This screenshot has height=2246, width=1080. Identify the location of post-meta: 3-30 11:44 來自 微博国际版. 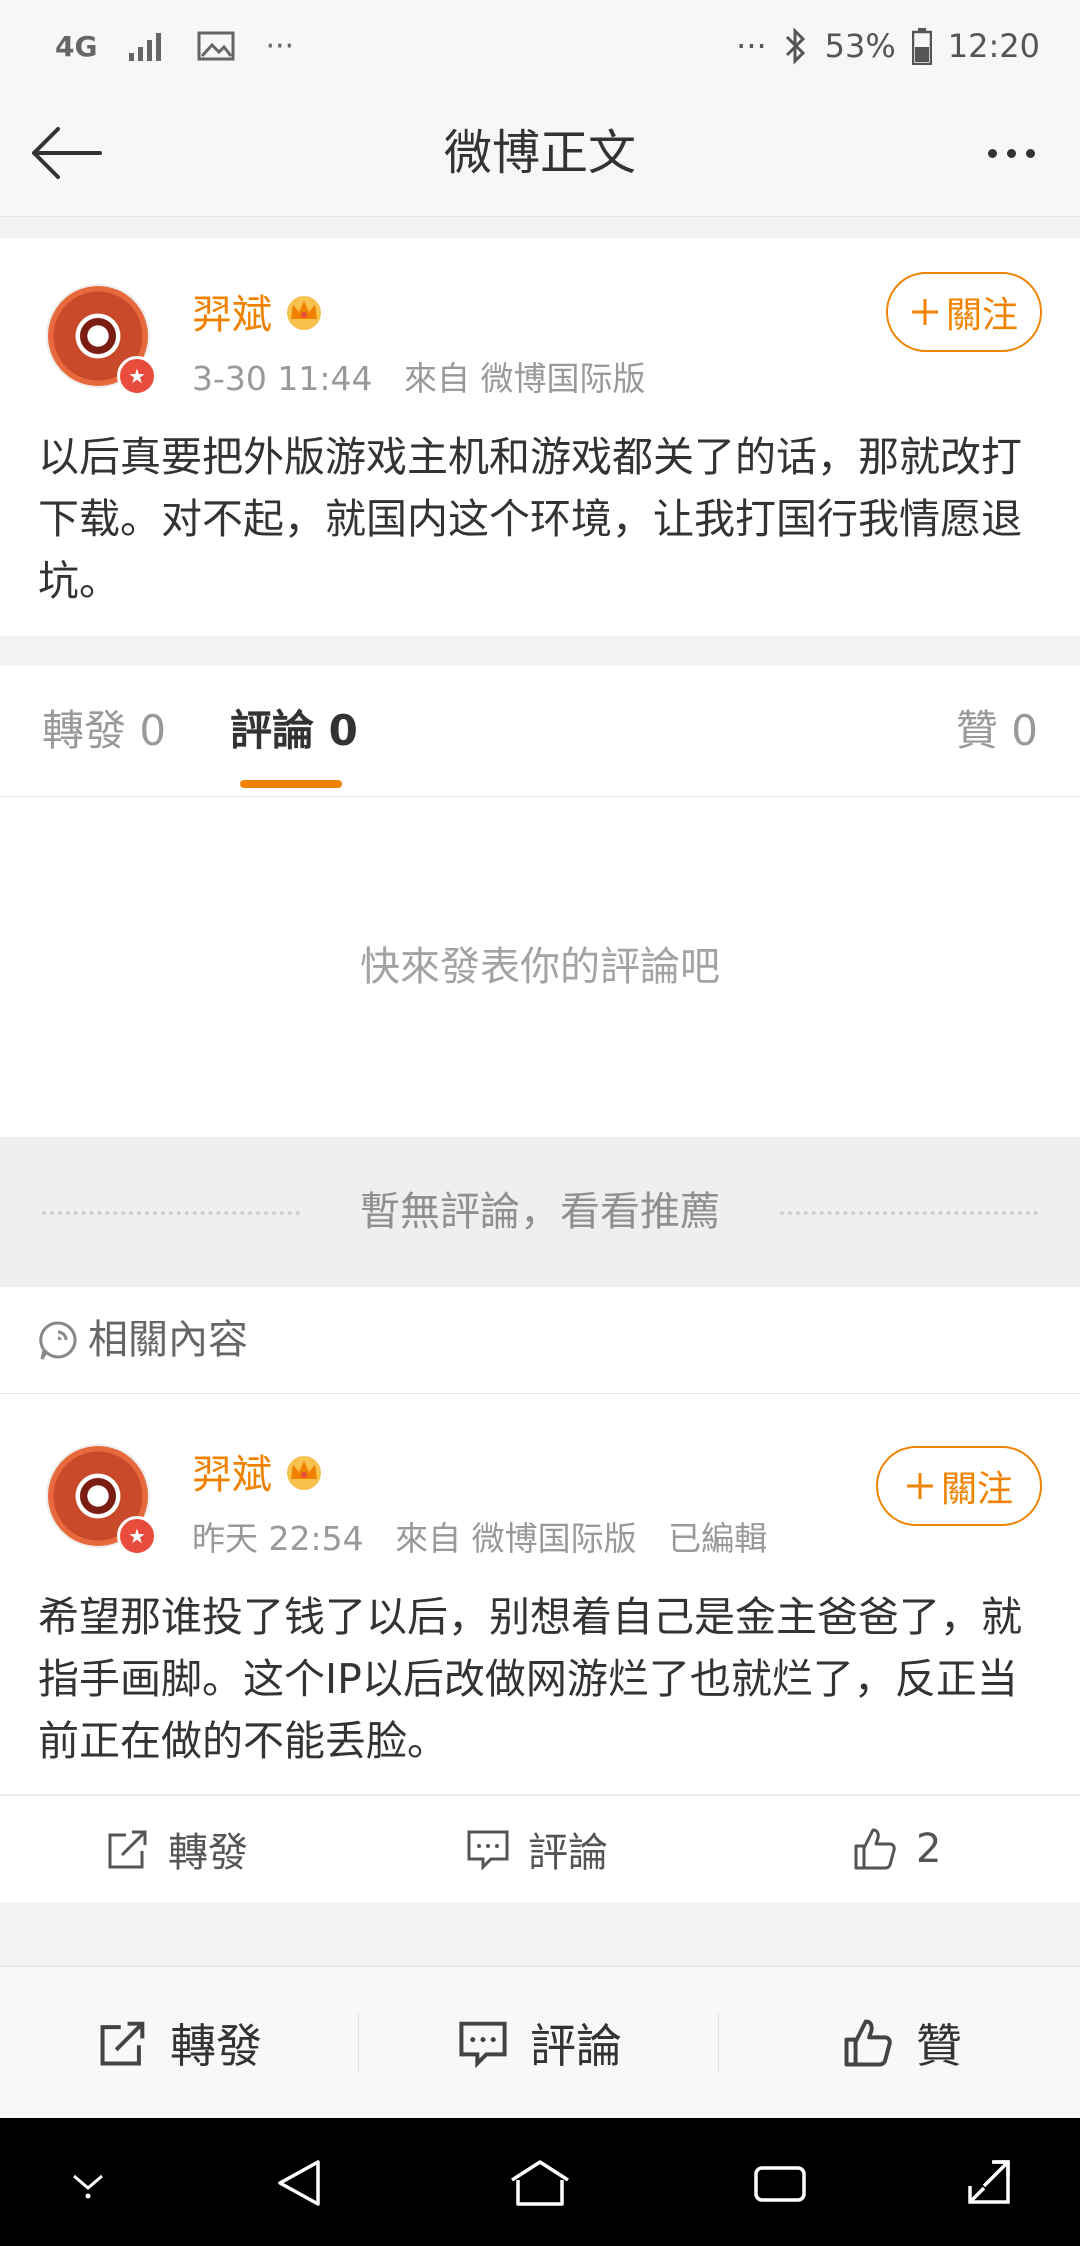
(418, 376).